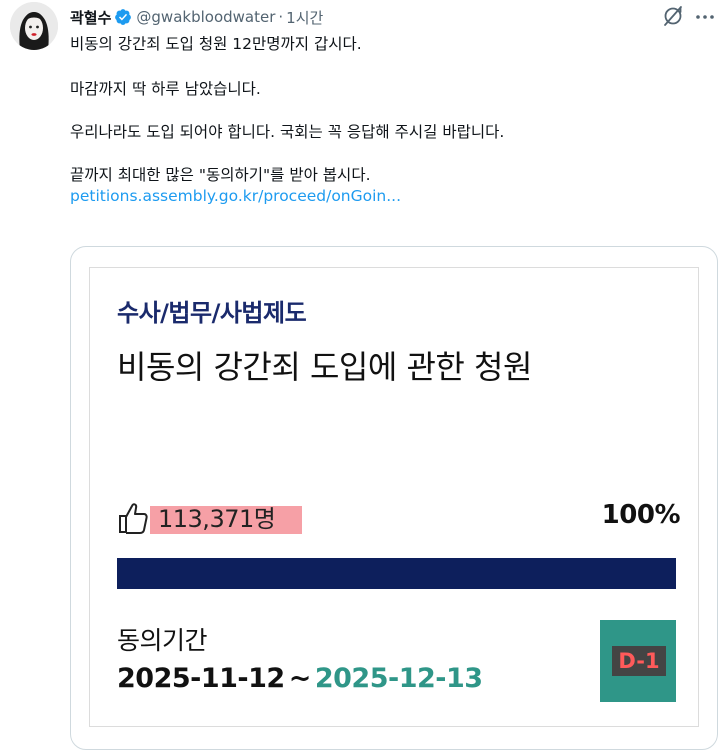 This screenshot has width=728, height=755. I want to click on progress-bar, so click(396, 573).